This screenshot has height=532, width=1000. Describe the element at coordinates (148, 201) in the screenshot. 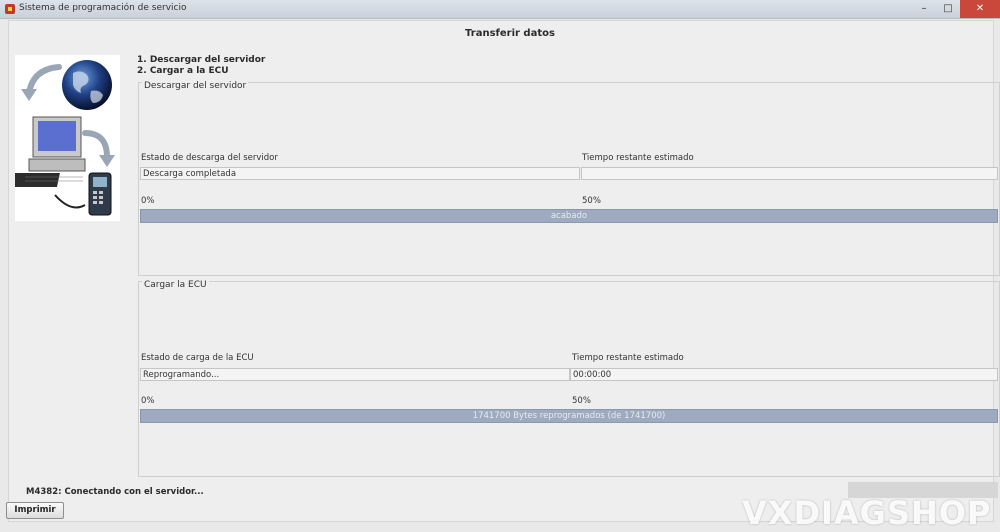

I see `download-scale-start: 0%` at that location.